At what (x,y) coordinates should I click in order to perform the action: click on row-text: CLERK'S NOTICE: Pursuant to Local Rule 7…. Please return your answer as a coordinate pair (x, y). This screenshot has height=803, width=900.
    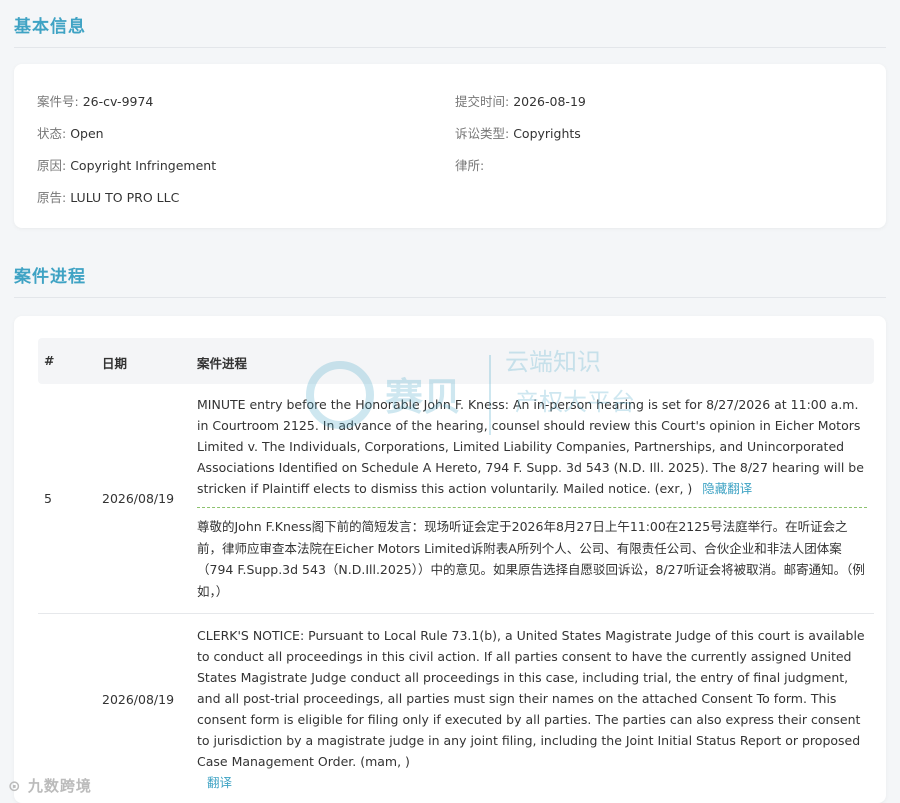
    Looking at the image, I should click on (531, 698).